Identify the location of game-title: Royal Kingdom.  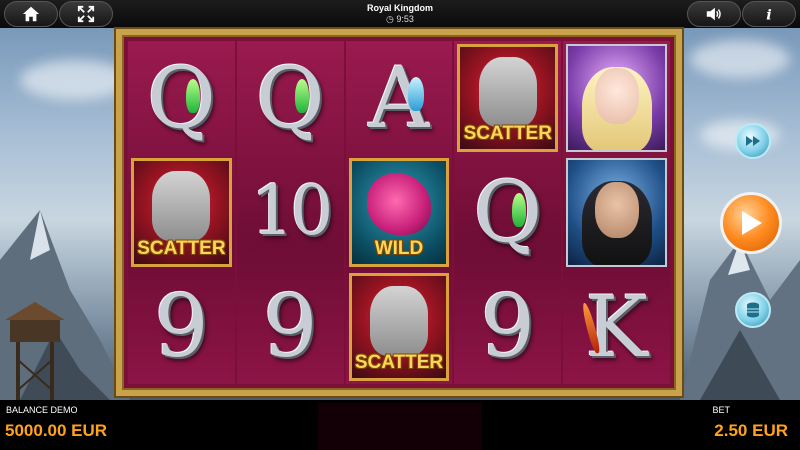
(399, 8).